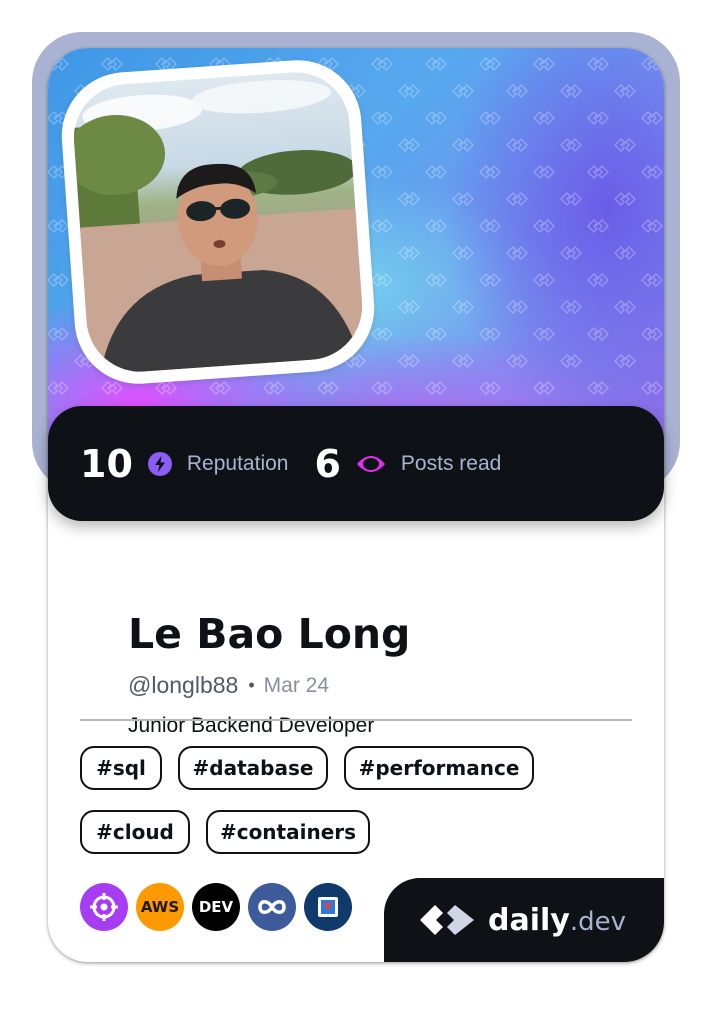 This screenshot has height=1010, width=712. I want to click on divider, so click(356, 720).